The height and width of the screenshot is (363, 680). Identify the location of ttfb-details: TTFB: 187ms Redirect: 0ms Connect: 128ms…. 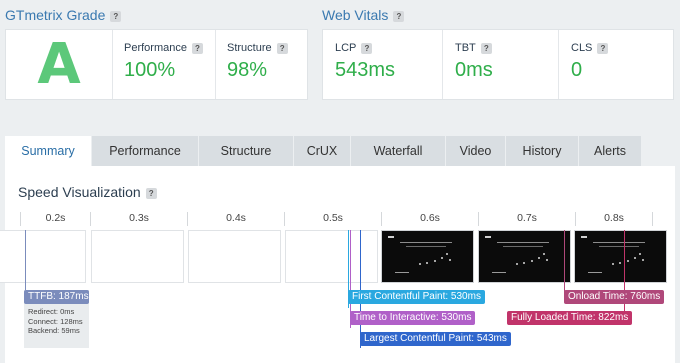
(56, 319).